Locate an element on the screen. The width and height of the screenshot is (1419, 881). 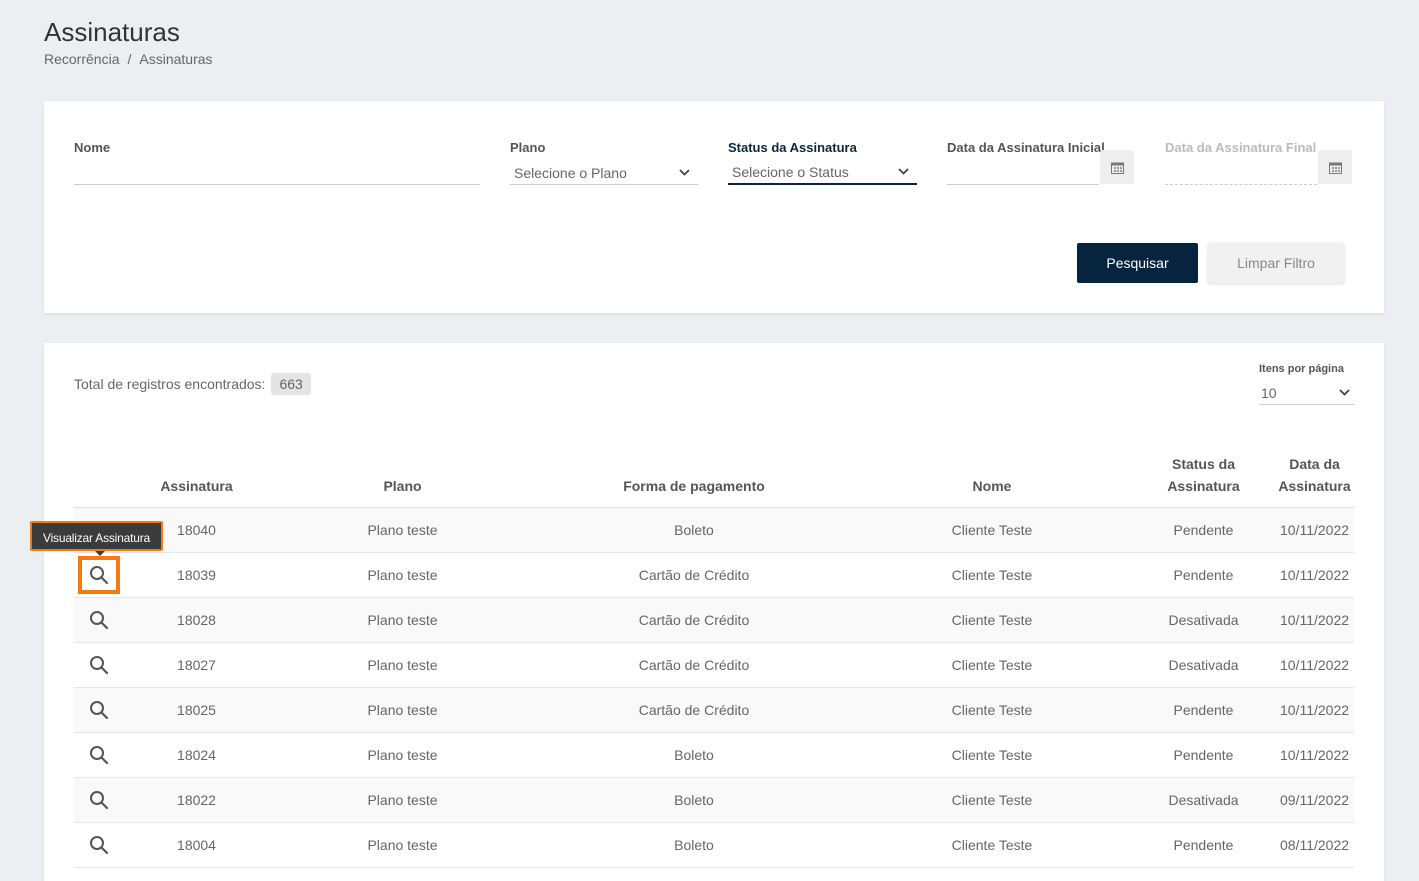
nome-label: Nome is located at coordinates (92, 147).